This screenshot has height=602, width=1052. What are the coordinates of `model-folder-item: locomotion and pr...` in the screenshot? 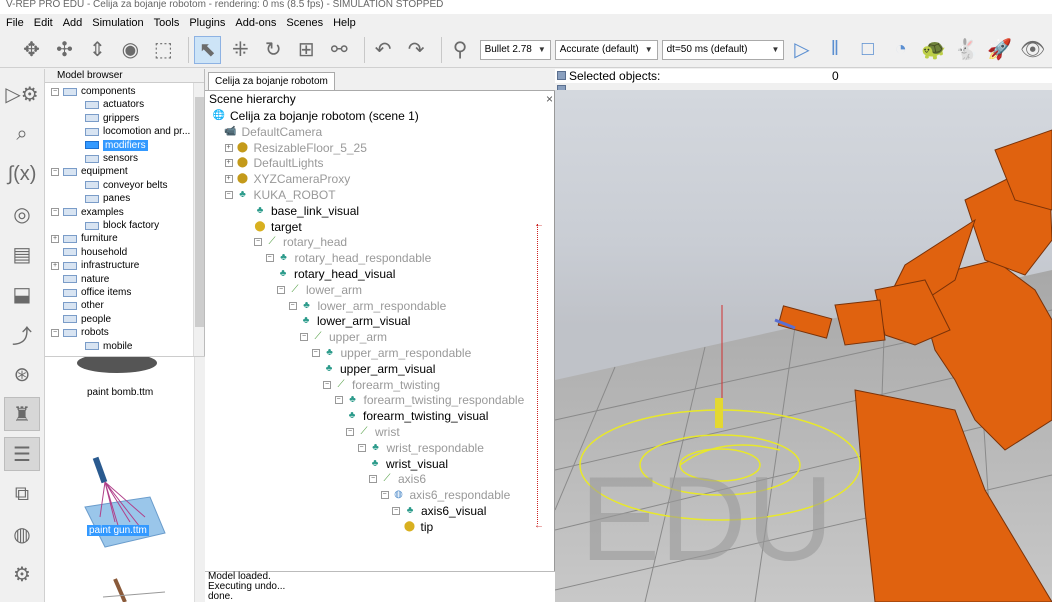 It's located at (137, 131).